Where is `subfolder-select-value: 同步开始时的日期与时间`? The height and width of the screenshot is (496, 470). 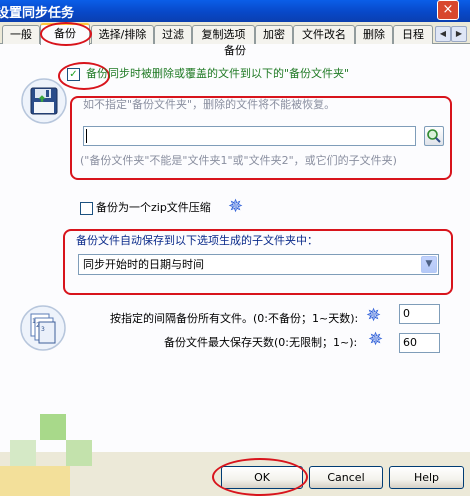 subfolder-select-value: 同步开始时的日期与时间 is located at coordinates (143, 264).